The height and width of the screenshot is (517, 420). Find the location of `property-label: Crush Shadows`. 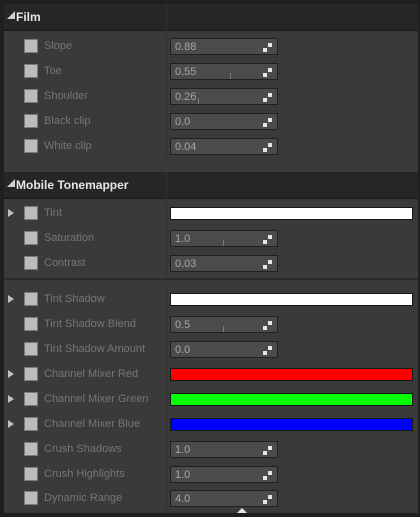

property-label: Crush Shadows is located at coordinates (83, 449).